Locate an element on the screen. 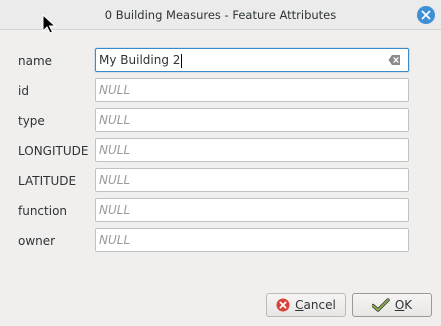 This screenshot has height=326, width=441. cancel-button: Cancel is located at coordinates (306, 305).